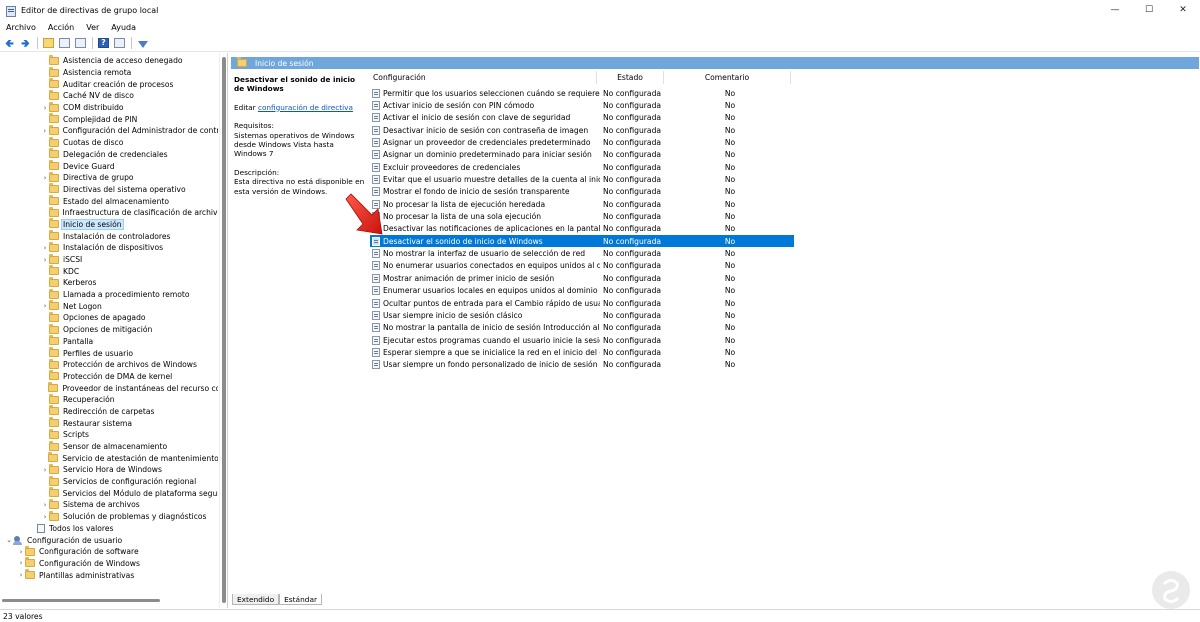 This screenshot has width=1200, height=622. What do you see at coordinates (301, 599) in the screenshot?
I see `tab-estandar: Estándar` at bounding box center [301, 599].